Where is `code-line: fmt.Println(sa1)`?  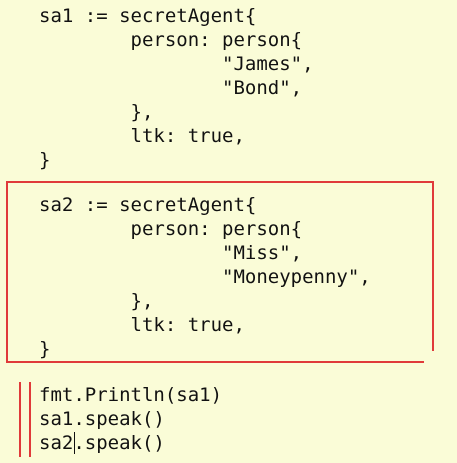 code-line: fmt.Println(sa1) is located at coordinates (131, 395).